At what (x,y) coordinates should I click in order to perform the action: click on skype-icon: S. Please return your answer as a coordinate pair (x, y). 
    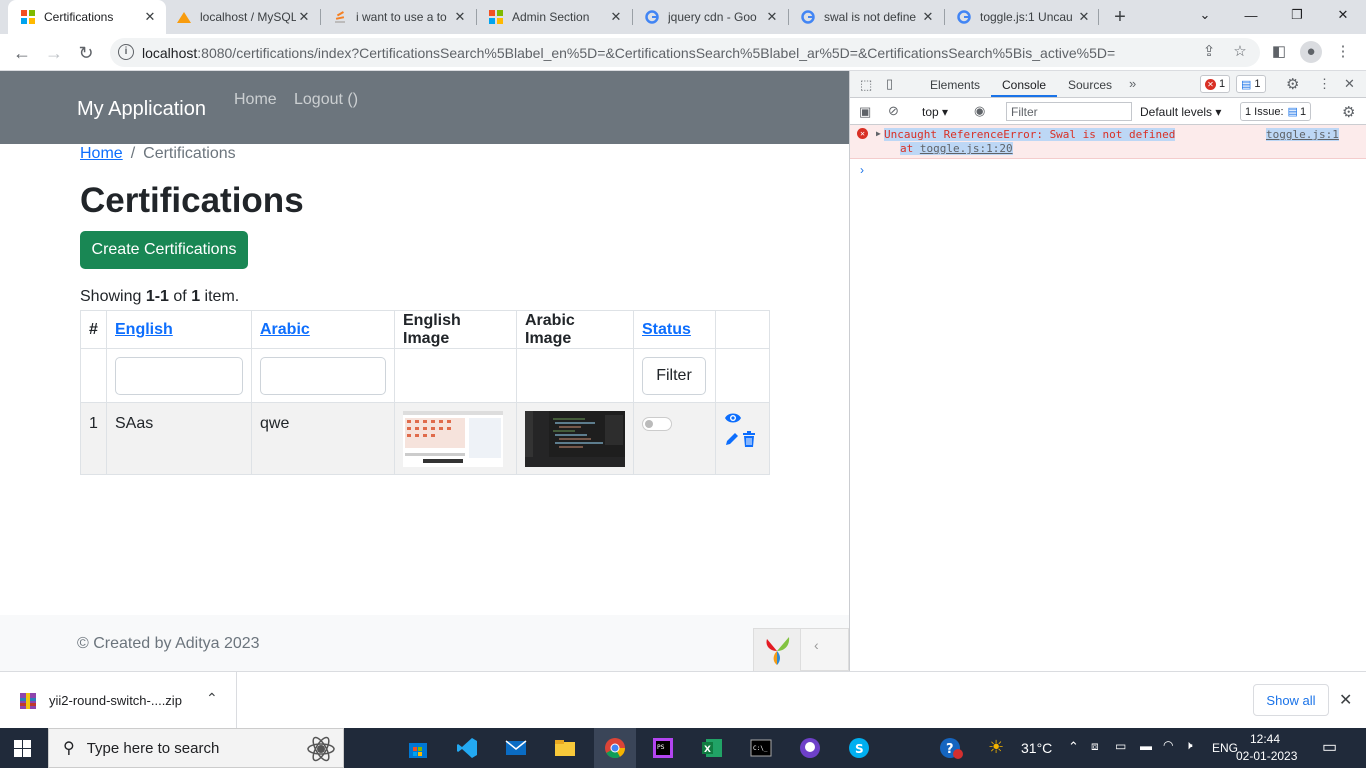
    Looking at the image, I should click on (859, 748).